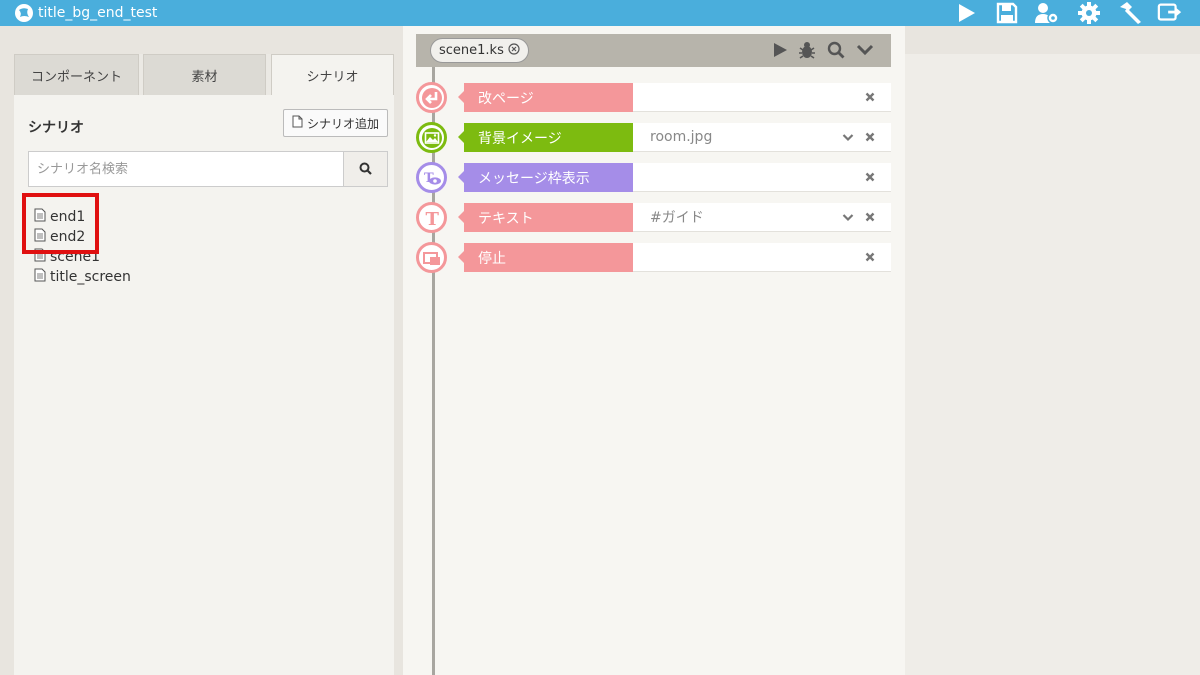 The height and width of the screenshot is (675, 1200). I want to click on file-name: end2, so click(68, 237).